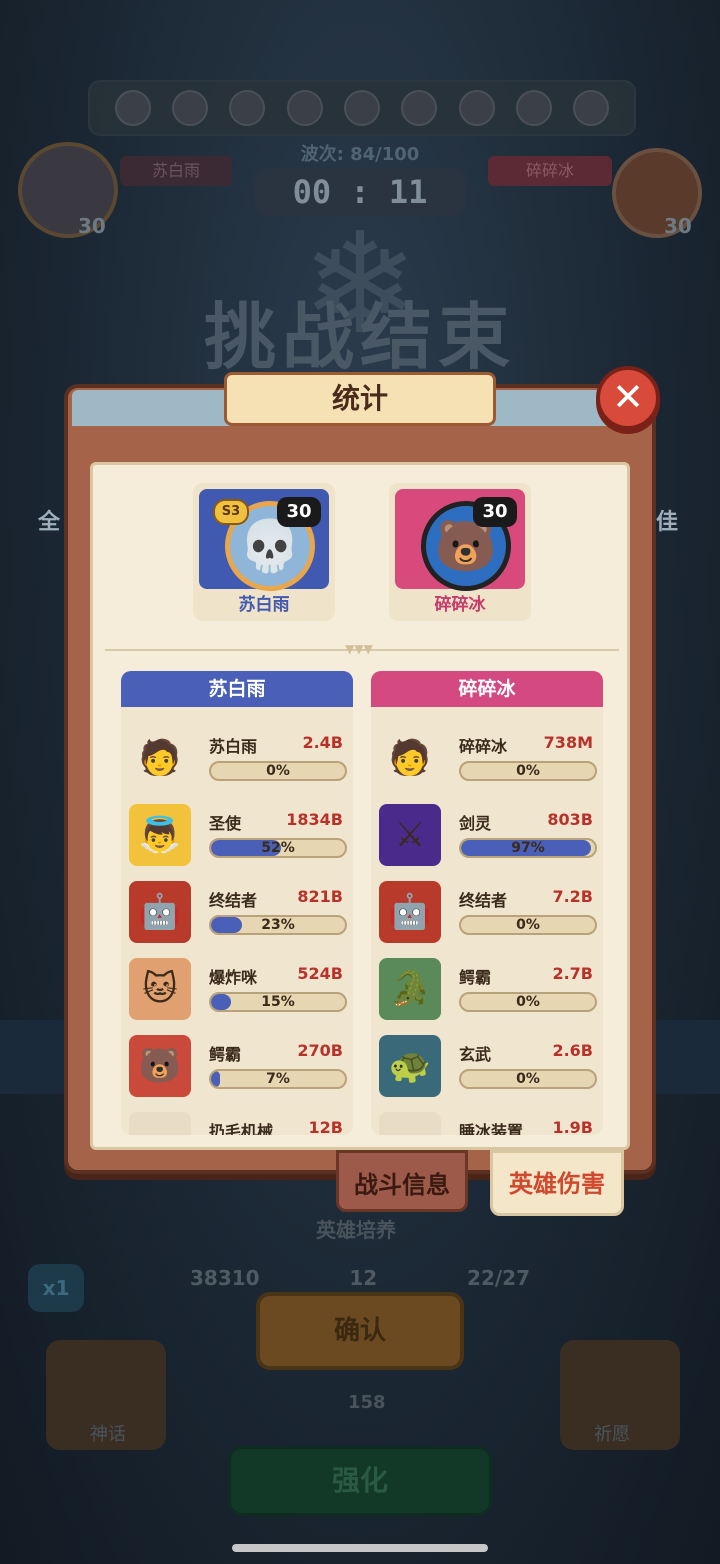 This screenshot has height=1564, width=720. Describe the element at coordinates (359, 337) in the screenshot. I see `challenge-end-title: 挑战结束` at that location.